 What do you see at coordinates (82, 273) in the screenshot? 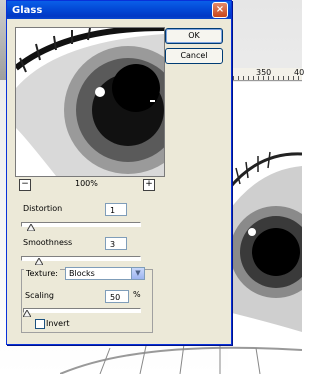
I see `texture-selected-value: Blocks` at bounding box center [82, 273].